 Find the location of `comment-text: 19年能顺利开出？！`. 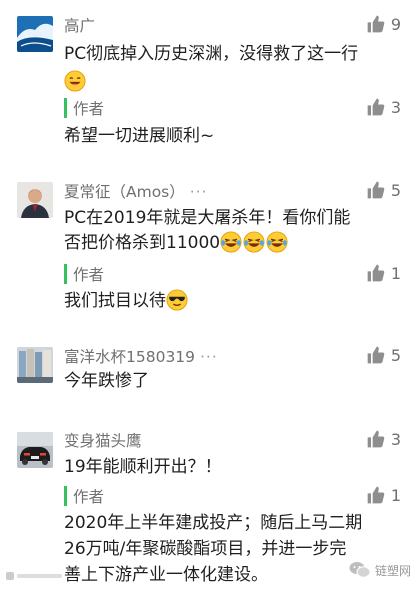

comment-text: 19年能顺利开出？！ is located at coordinates (143, 467).